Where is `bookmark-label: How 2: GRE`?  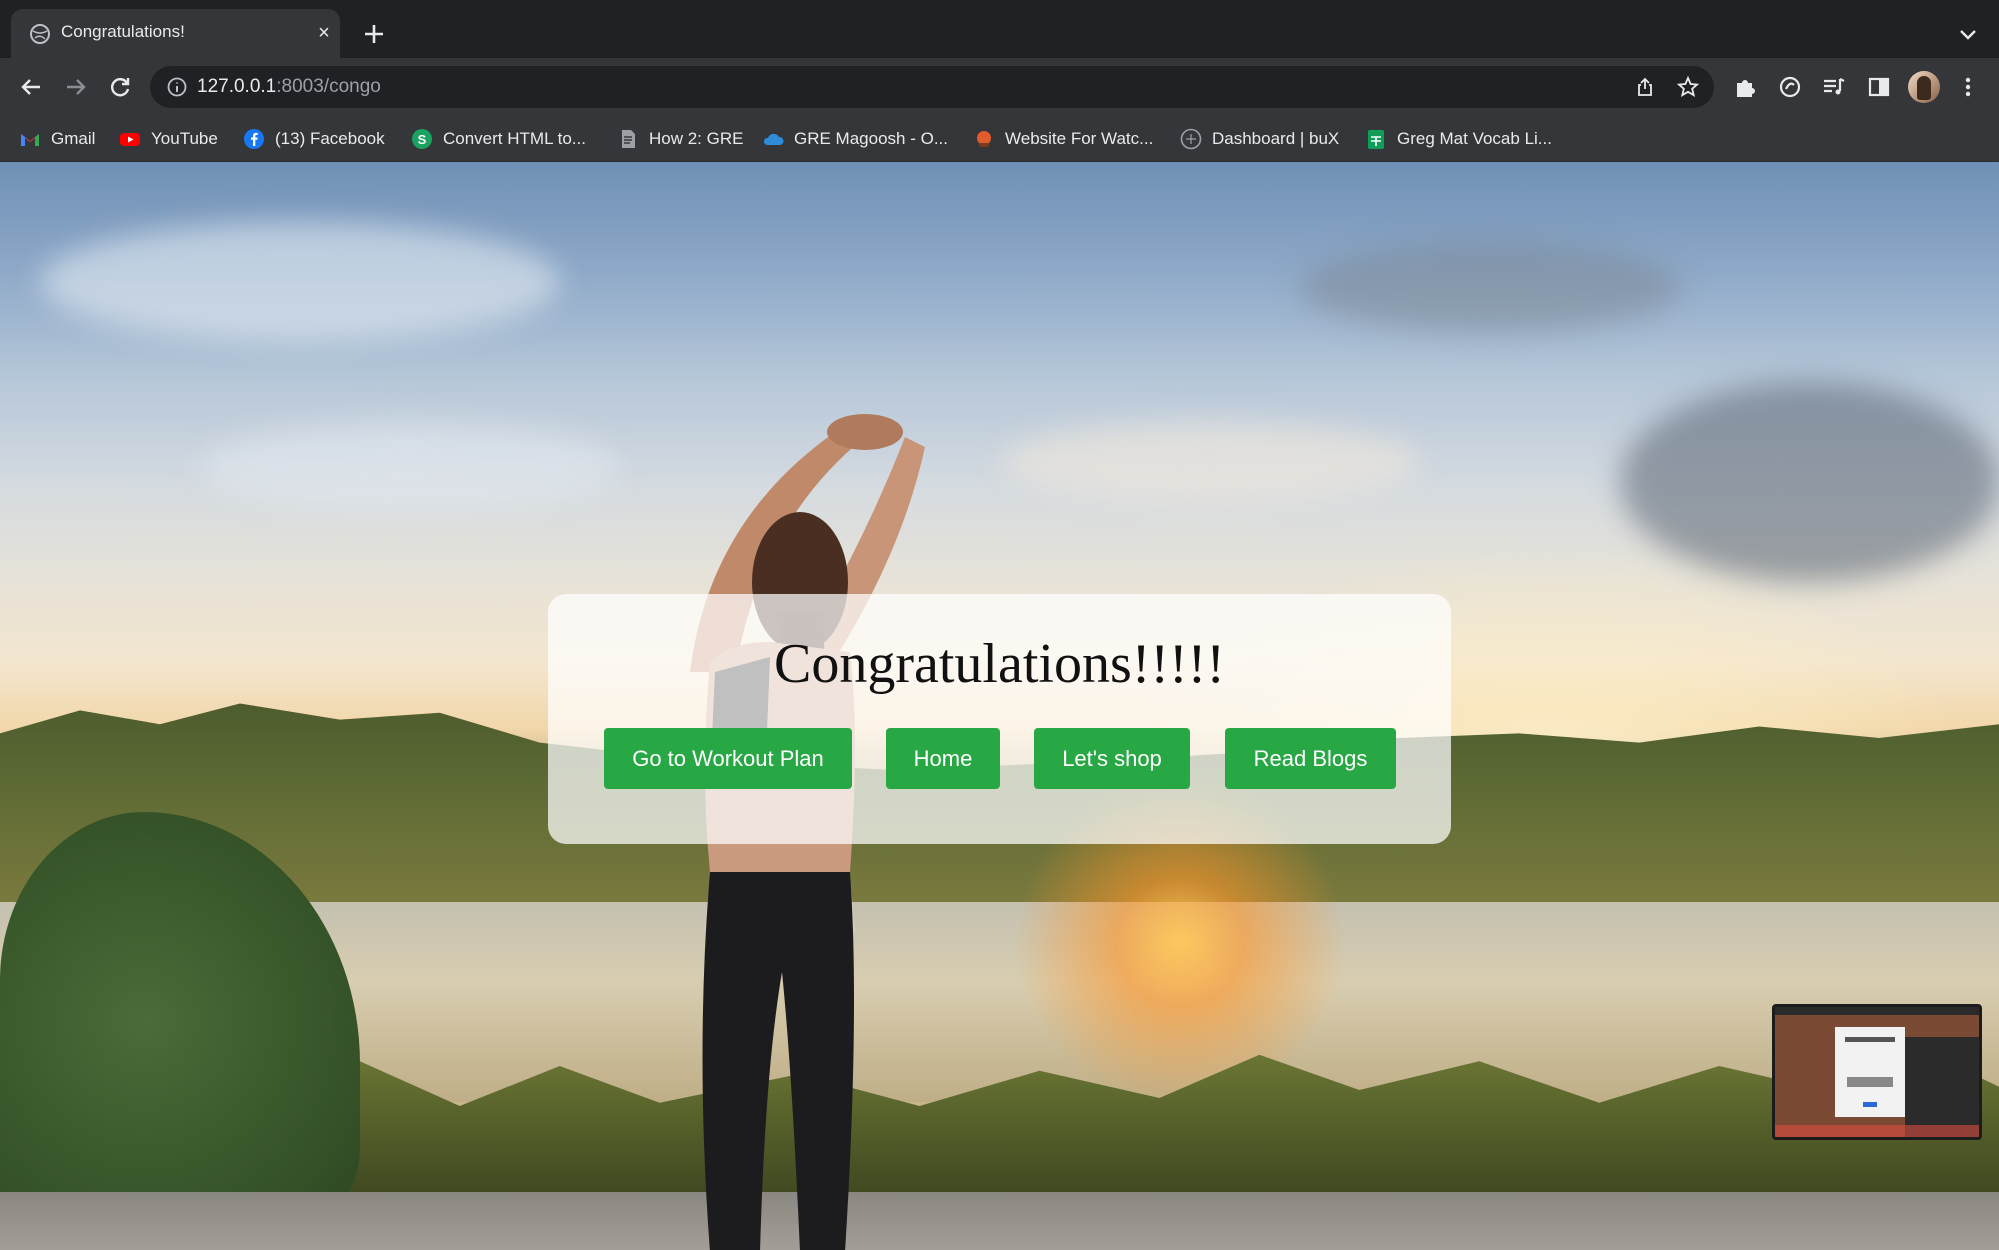 bookmark-label: How 2: GRE is located at coordinates (696, 138).